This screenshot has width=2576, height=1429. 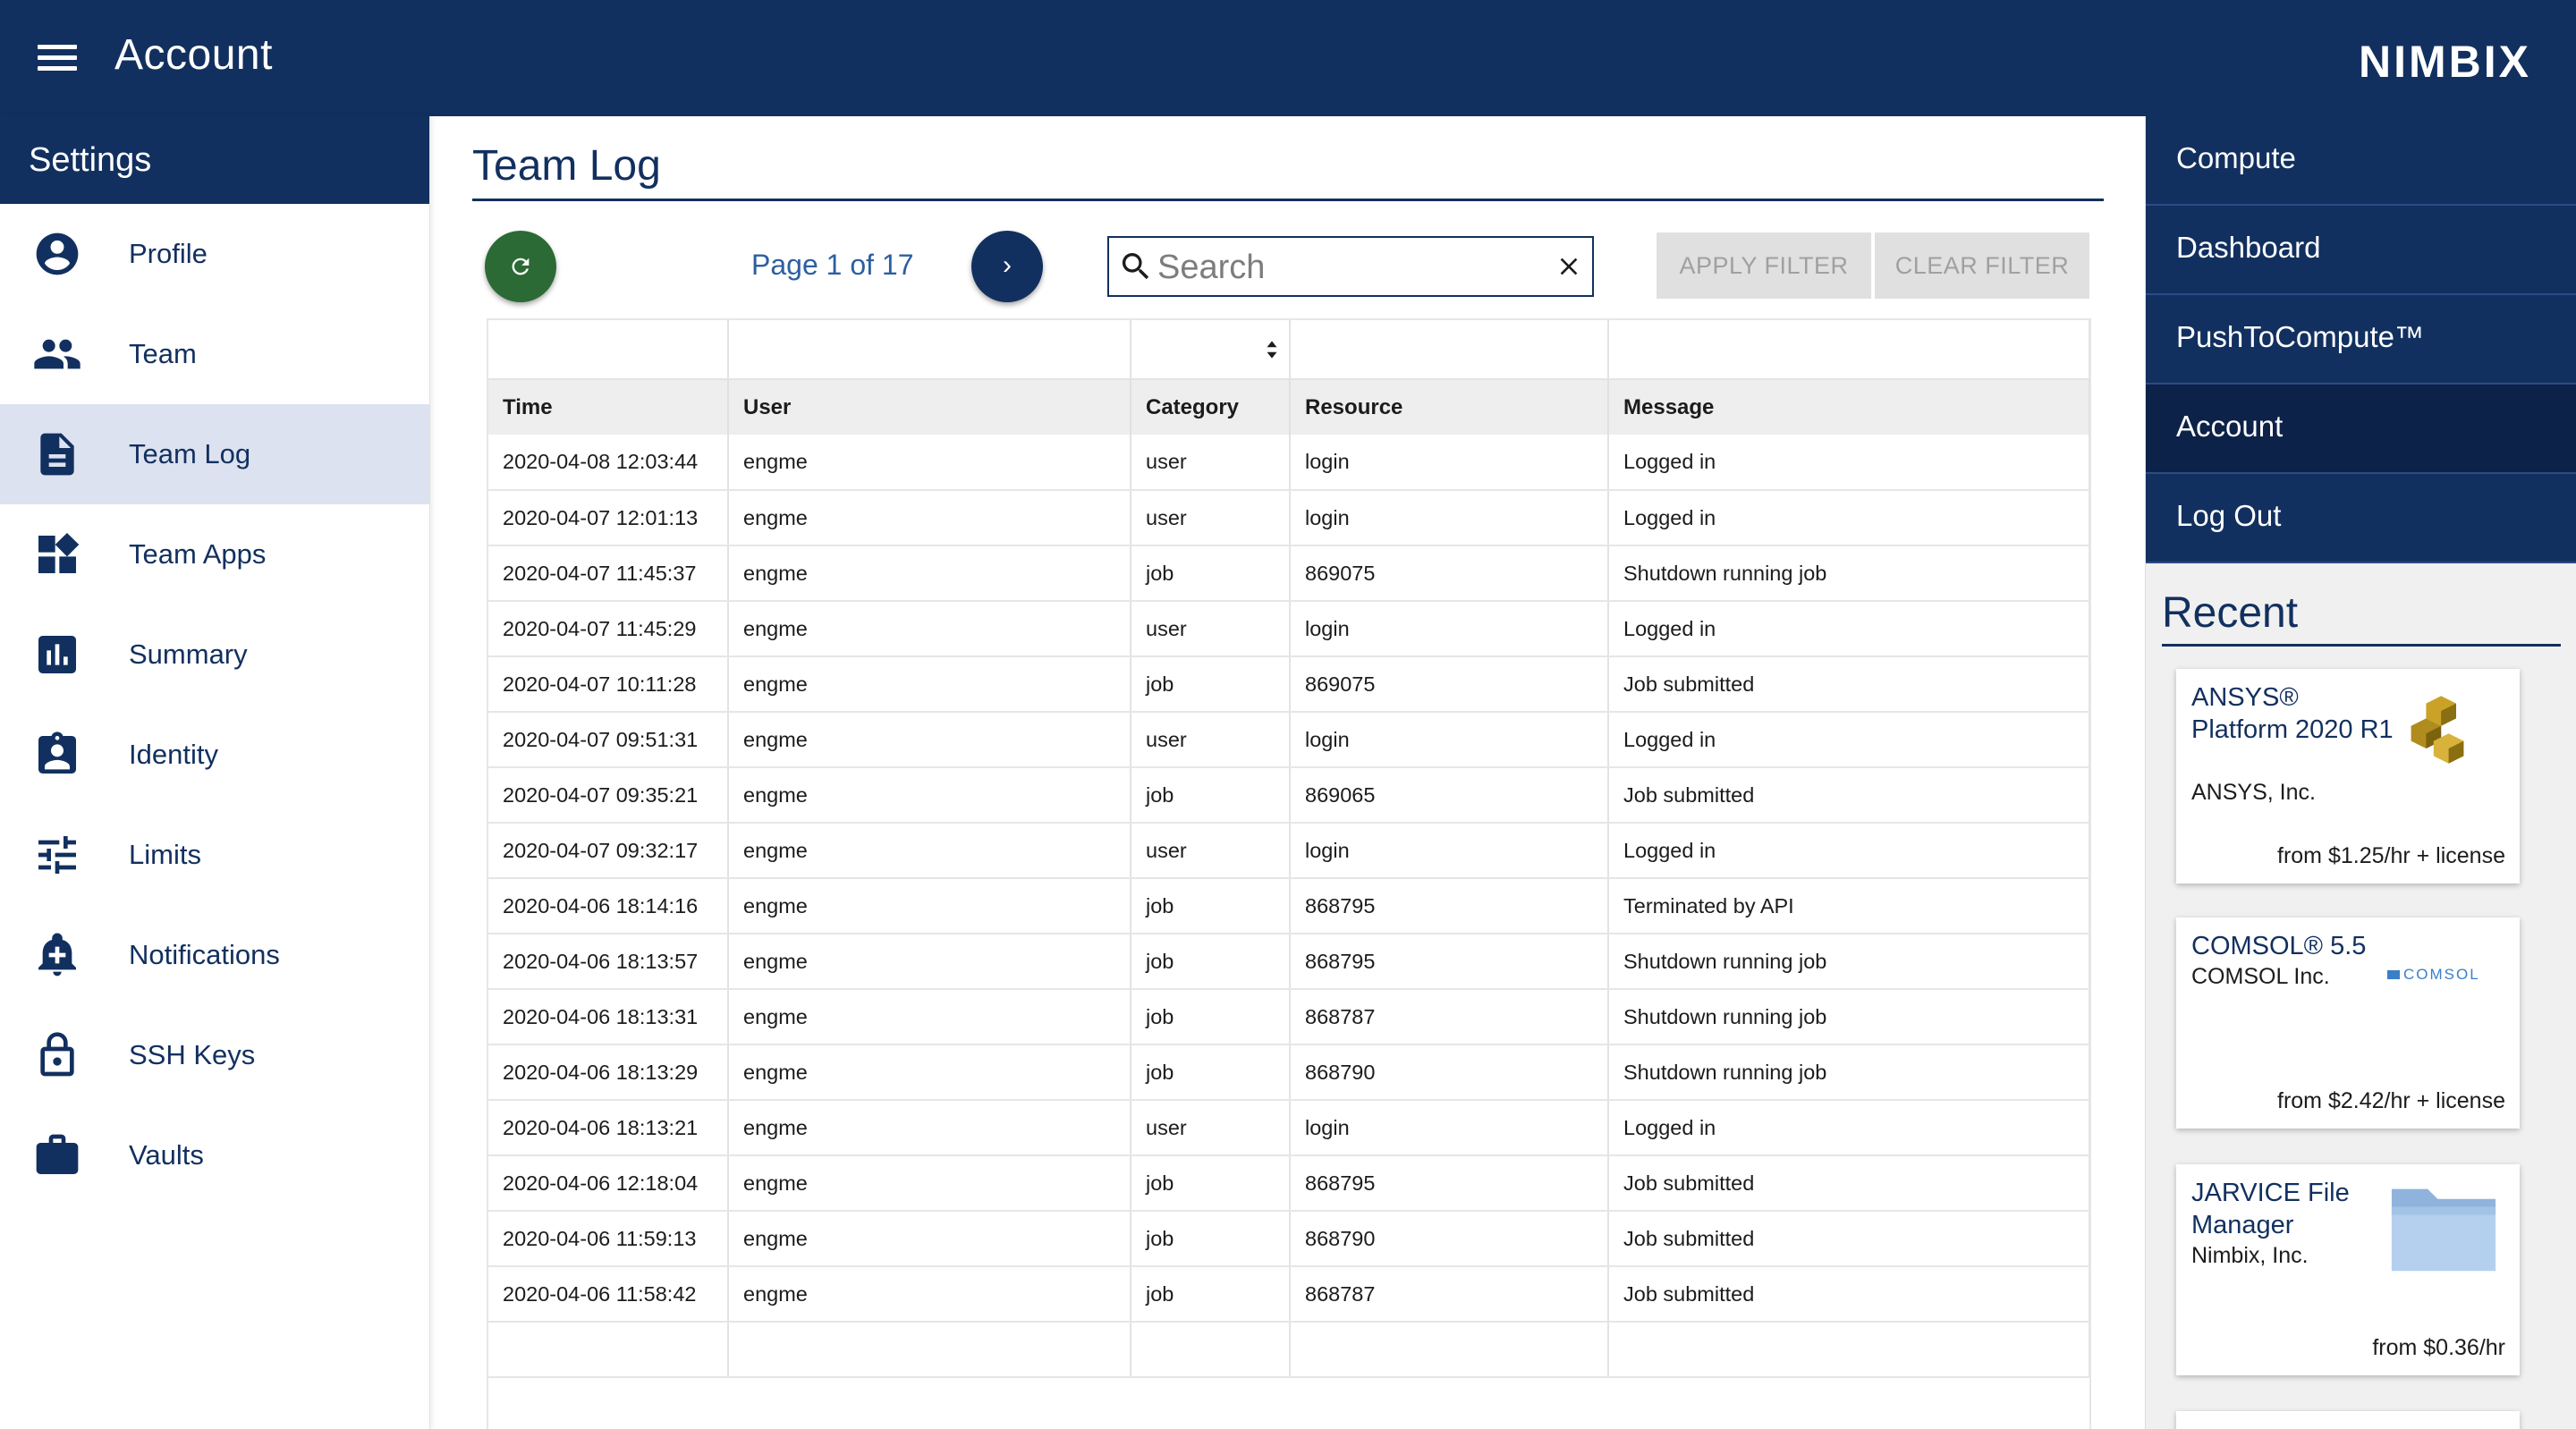 What do you see at coordinates (1449, 407) in the screenshot?
I see `column-header-resource: Resource` at bounding box center [1449, 407].